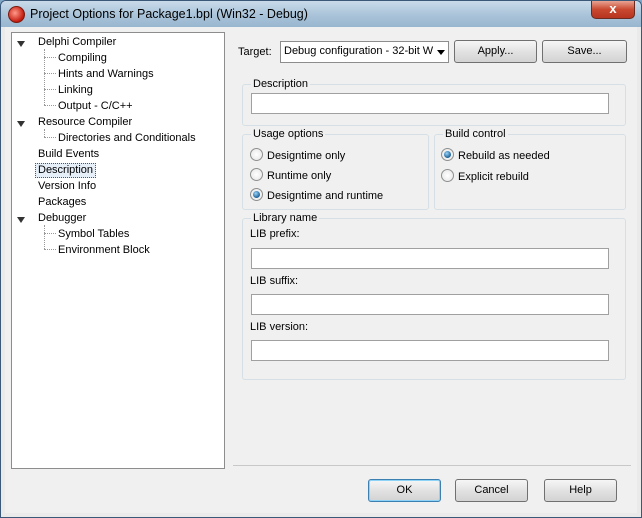  I want to click on tree-item-output-c-cpp: Output - C/C++, so click(95, 106).